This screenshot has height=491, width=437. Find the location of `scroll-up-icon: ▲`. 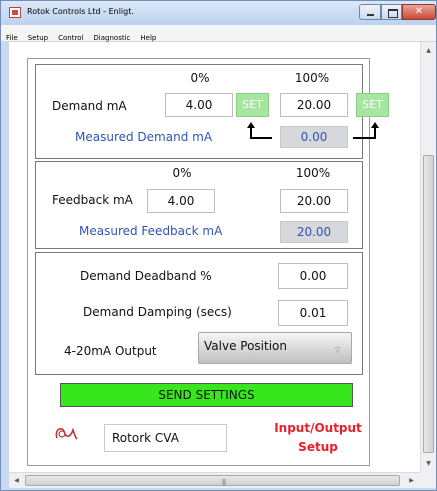

scroll-up-icon: ▲ is located at coordinates (428, 50).